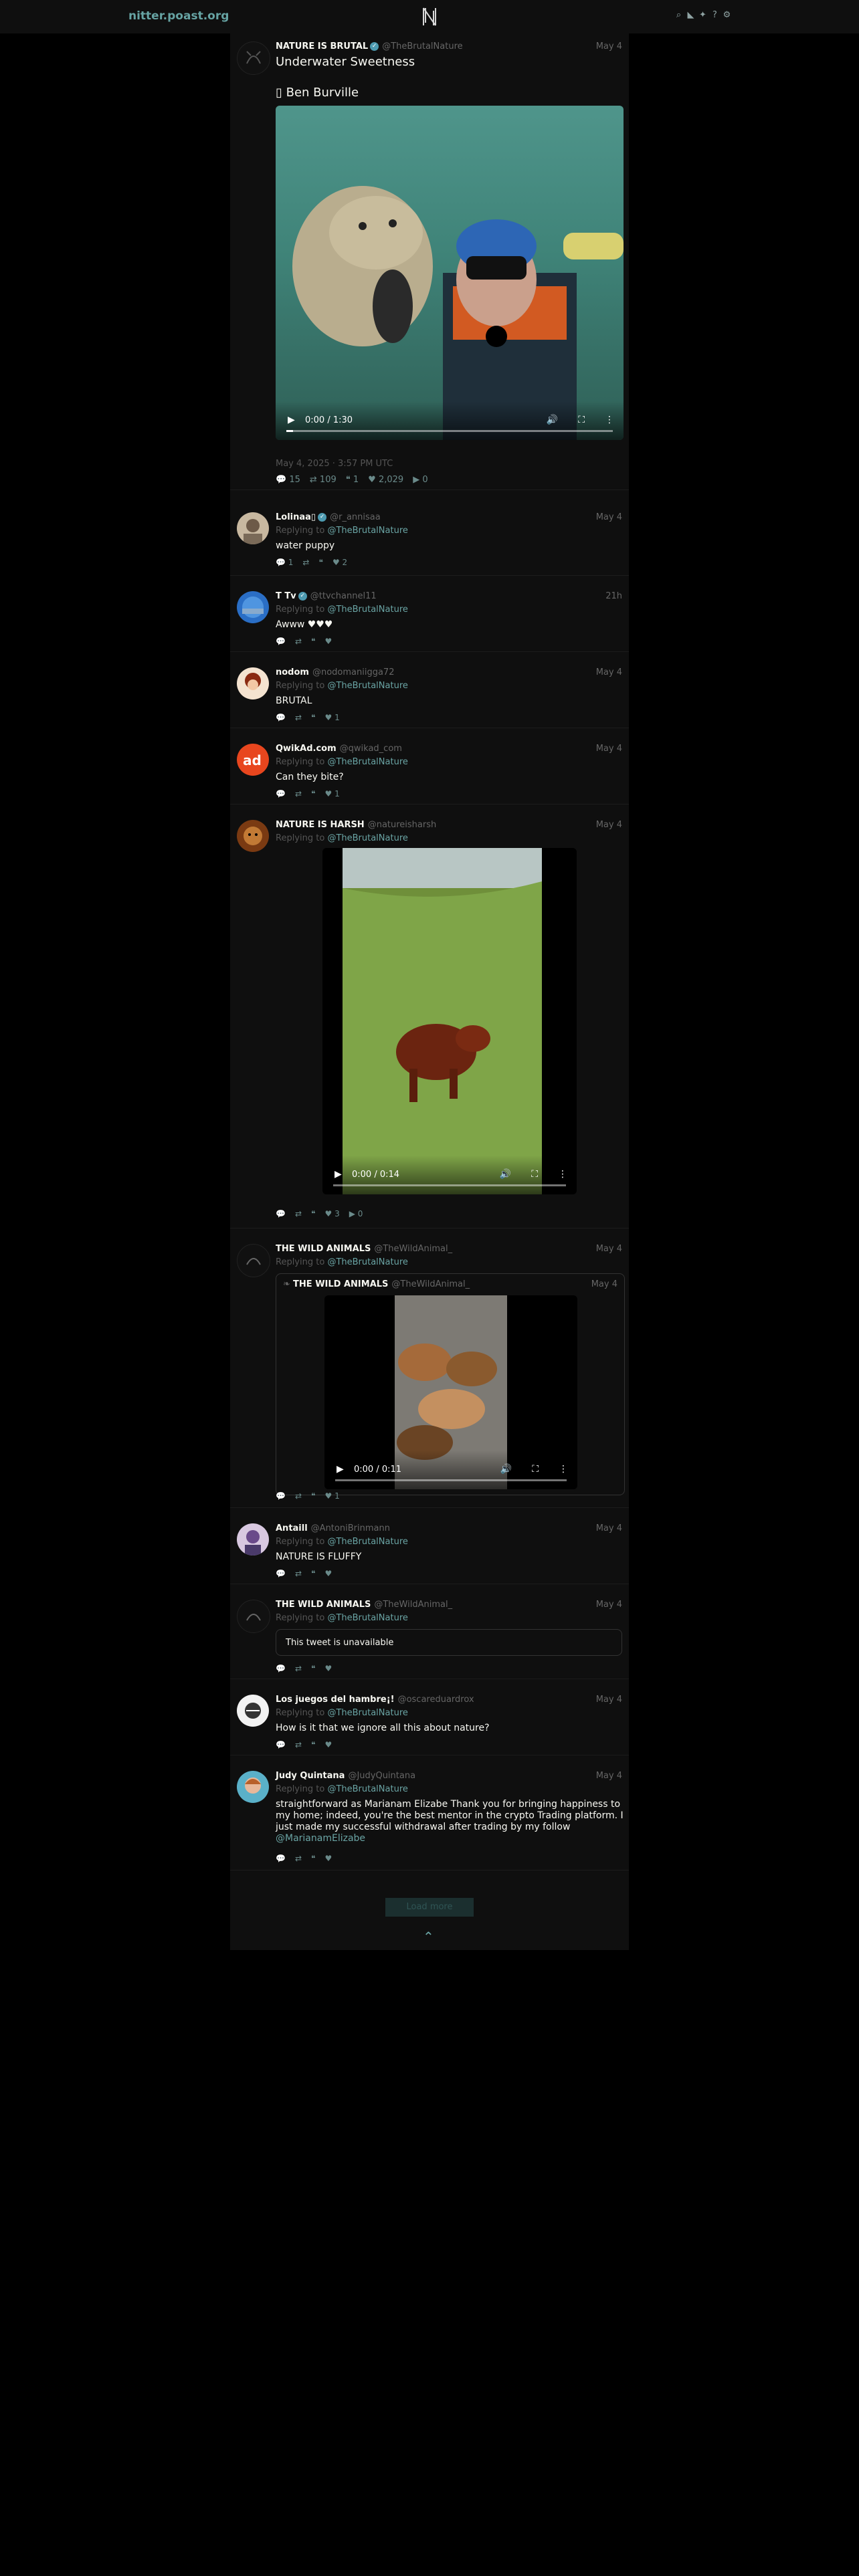  I want to click on reply-video: ▶ 0:00 / 0:14 🔊 ⛶ ⋮, so click(449, 1021).